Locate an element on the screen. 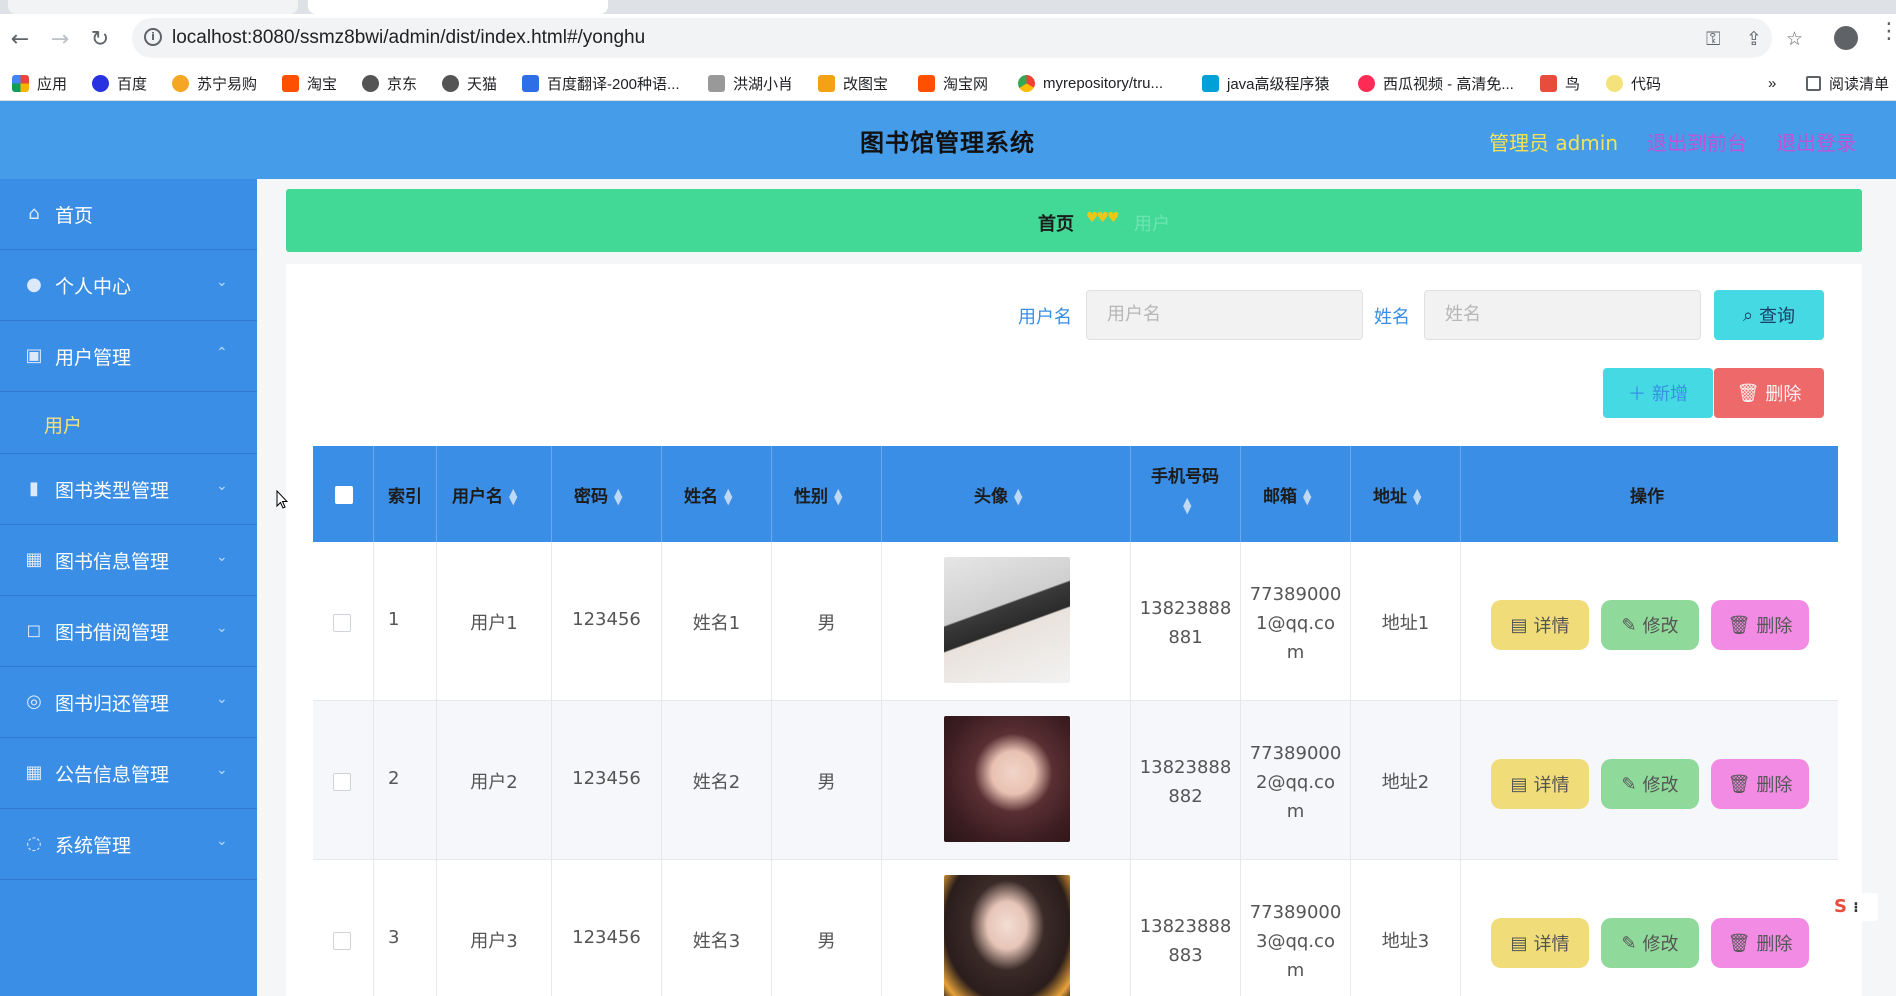 The image size is (1896, 996). sidebar-subitem-user: 用户 is located at coordinates (128, 423).